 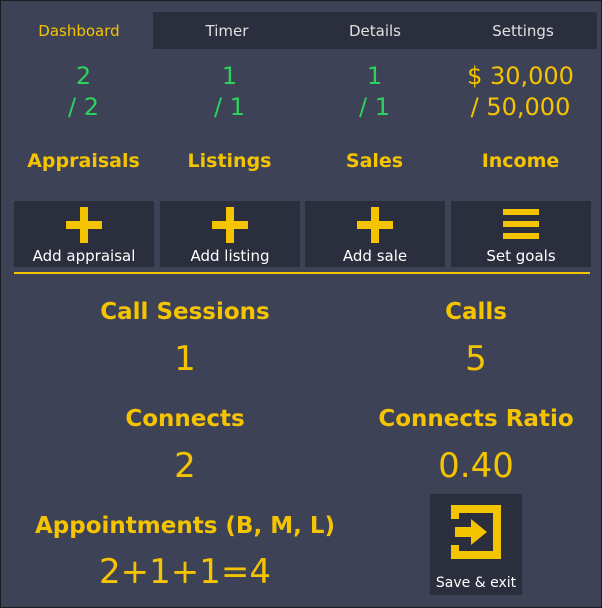 I want to click on connects-ratio-value: 0.40, so click(x=476, y=466).